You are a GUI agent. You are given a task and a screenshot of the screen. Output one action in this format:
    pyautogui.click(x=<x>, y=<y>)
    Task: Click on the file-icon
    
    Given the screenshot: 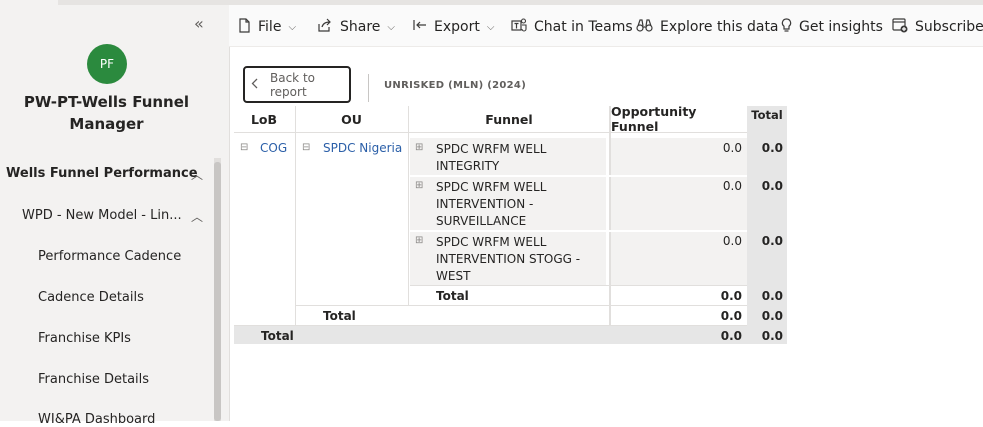 What is the action you would take?
    pyautogui.click(x=244, y=27)
    